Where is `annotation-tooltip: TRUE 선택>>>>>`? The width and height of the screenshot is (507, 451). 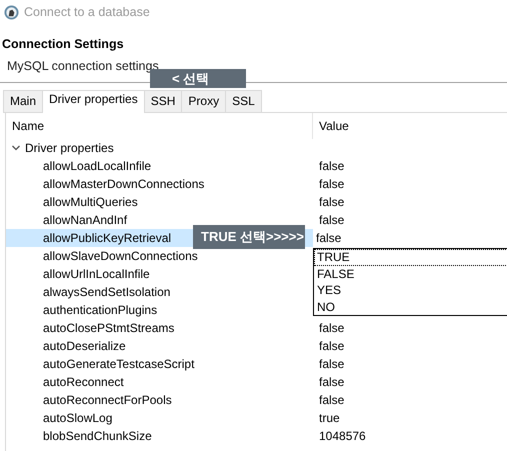
annotation-tooltip: TRUE 선택>>>>> is located at coordinates (249, 237).